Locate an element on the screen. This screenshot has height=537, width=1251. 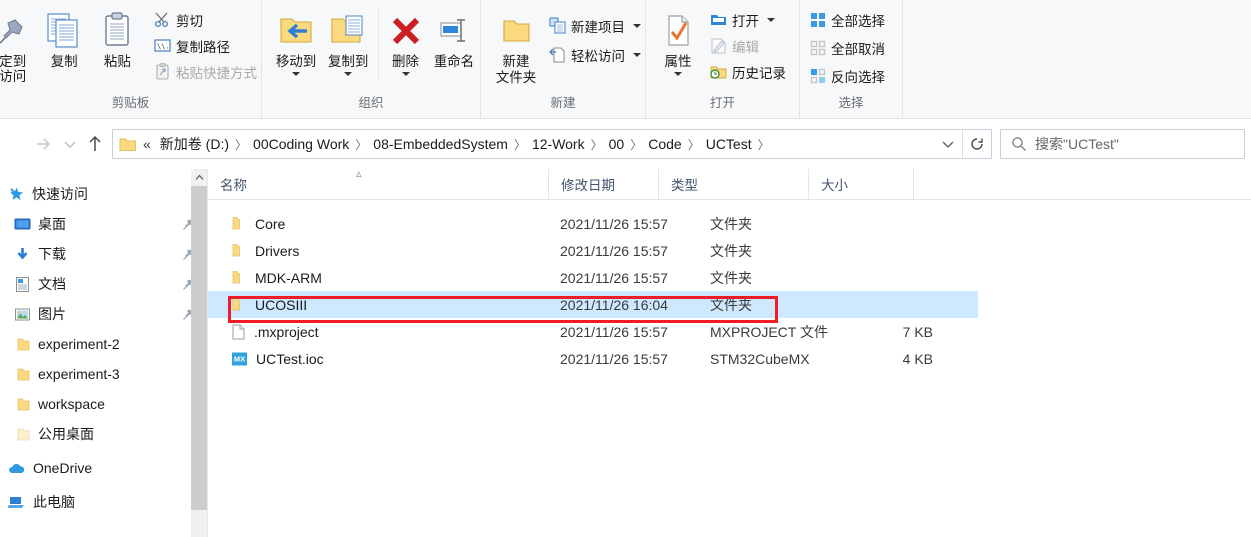
easy-access-caret-icon is located at coordinates (637, 54).